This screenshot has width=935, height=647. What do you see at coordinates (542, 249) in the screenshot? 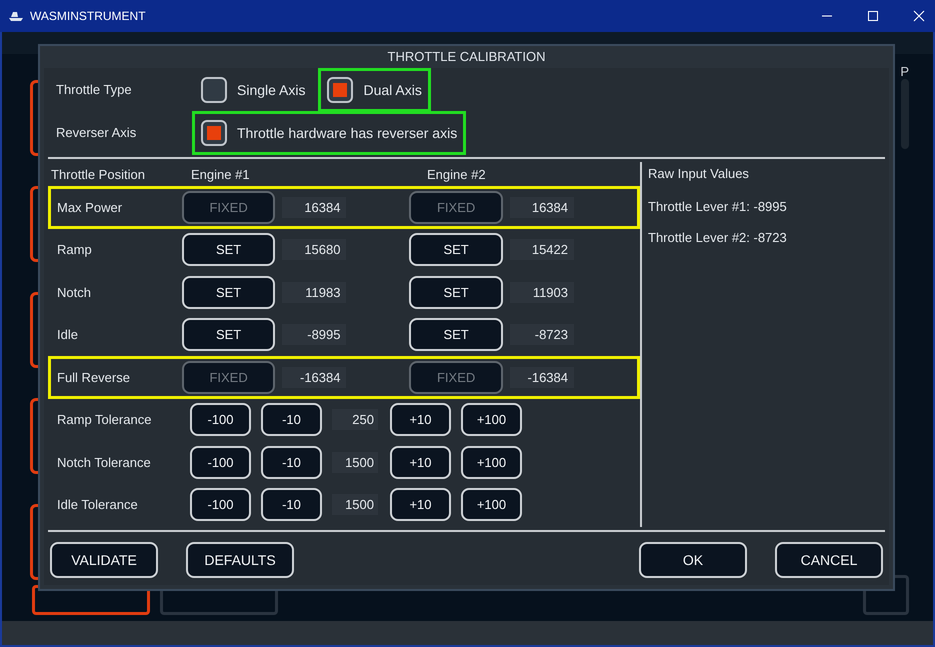
I see `value-field: 15422` at bounding box center [542, 249].